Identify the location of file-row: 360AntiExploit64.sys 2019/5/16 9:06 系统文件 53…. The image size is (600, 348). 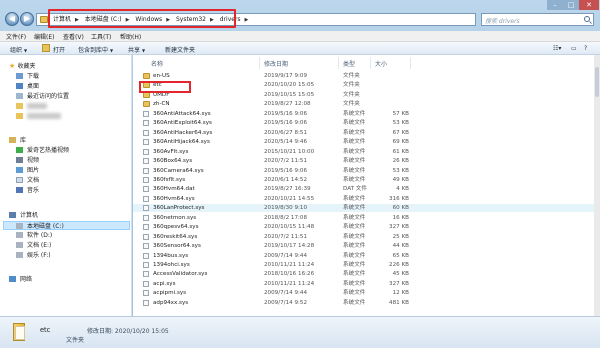
(363, 123).